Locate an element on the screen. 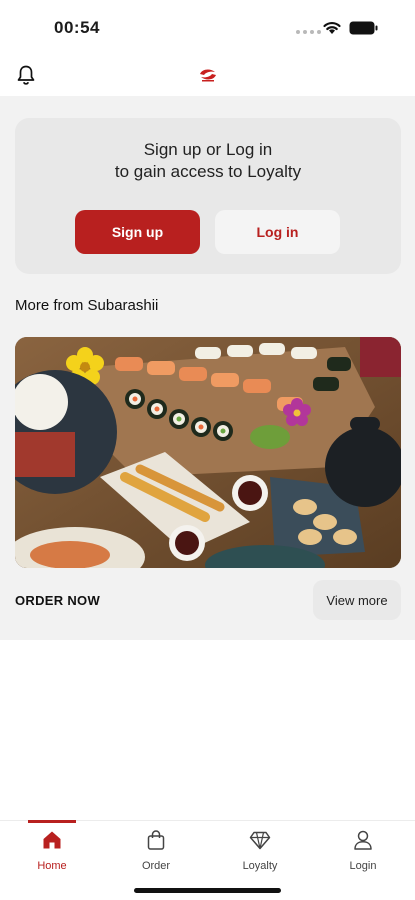 Image resolution: width=415 pixels, height=900 pixels. battery-icon is located at coordinates (363, 28).